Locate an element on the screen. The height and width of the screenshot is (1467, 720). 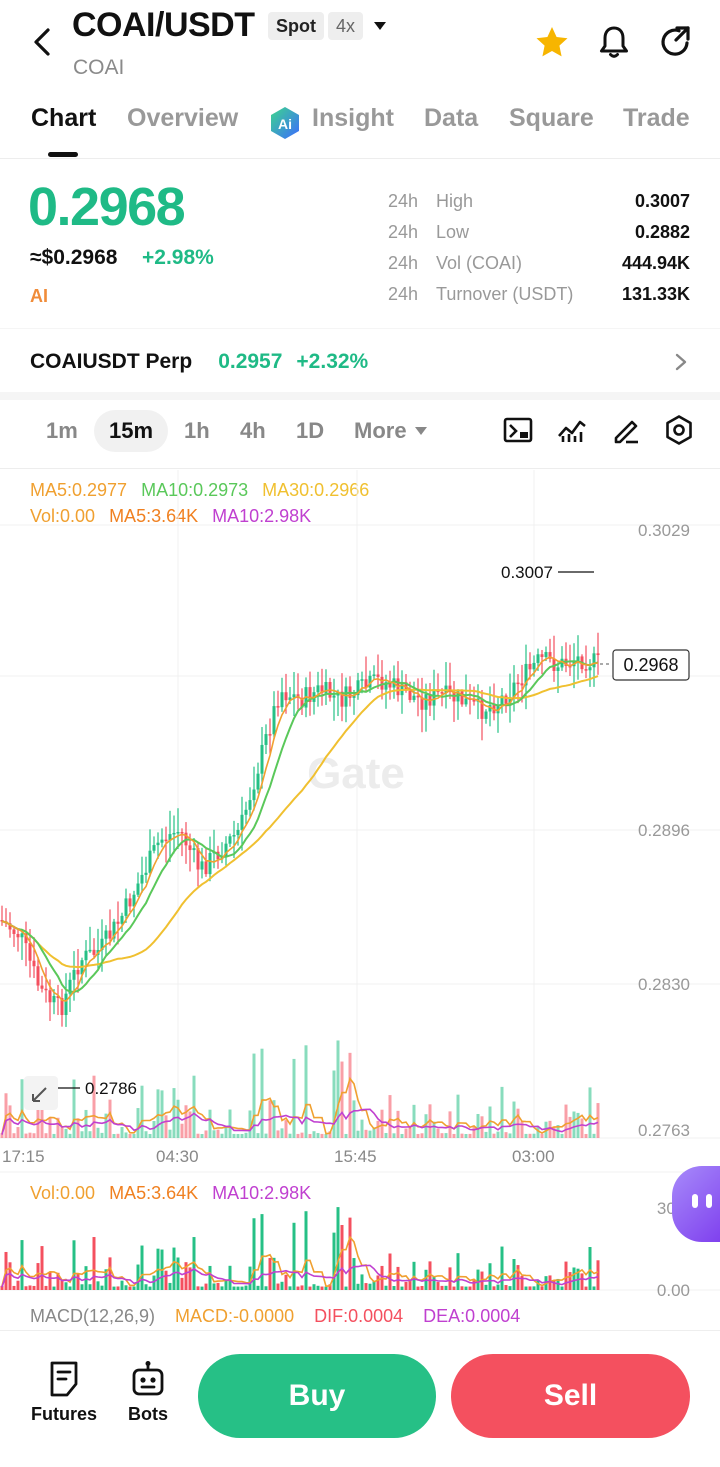
perp-name: COAIUSDT Perp is located at coordinates (111, 361).